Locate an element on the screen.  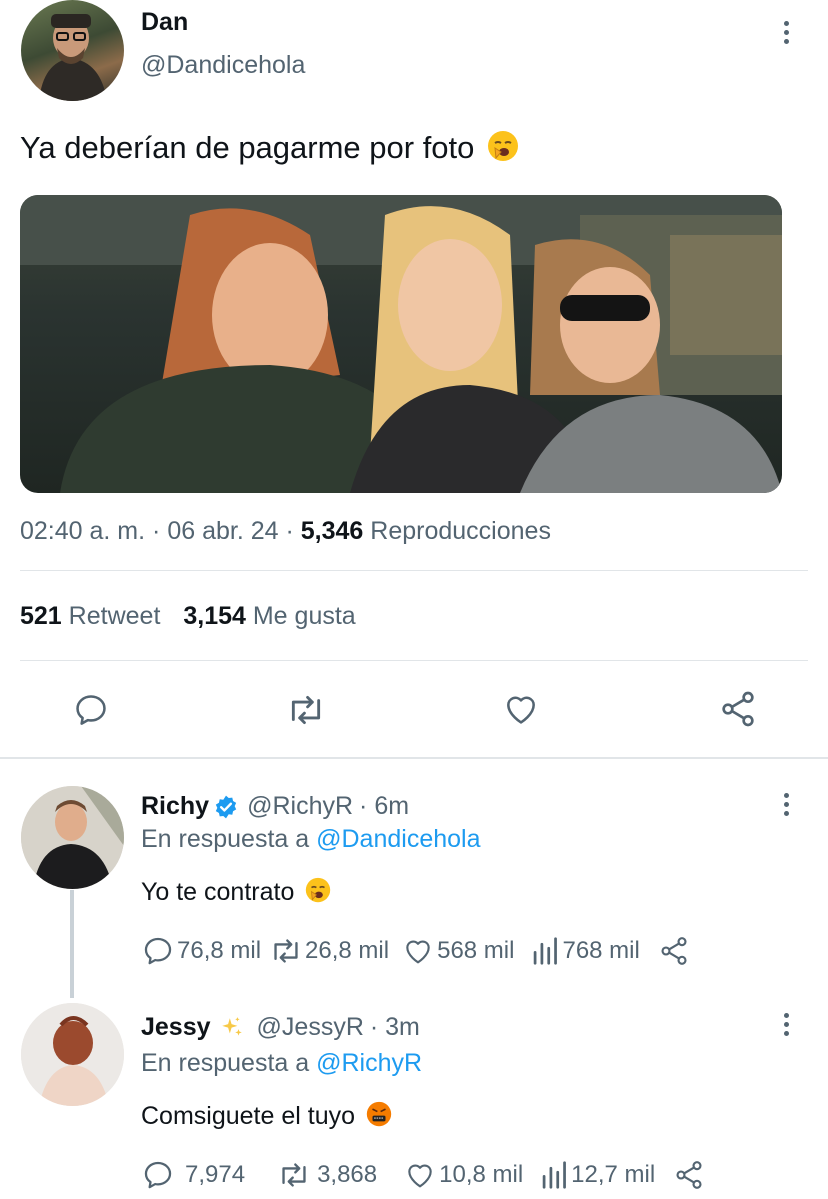
like-count: 10,8 mil is located at coordinates (481, 1174).